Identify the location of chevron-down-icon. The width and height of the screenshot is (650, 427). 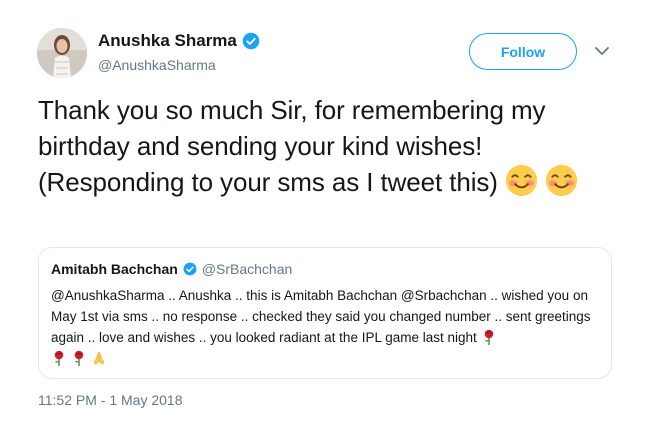
(602, 51).